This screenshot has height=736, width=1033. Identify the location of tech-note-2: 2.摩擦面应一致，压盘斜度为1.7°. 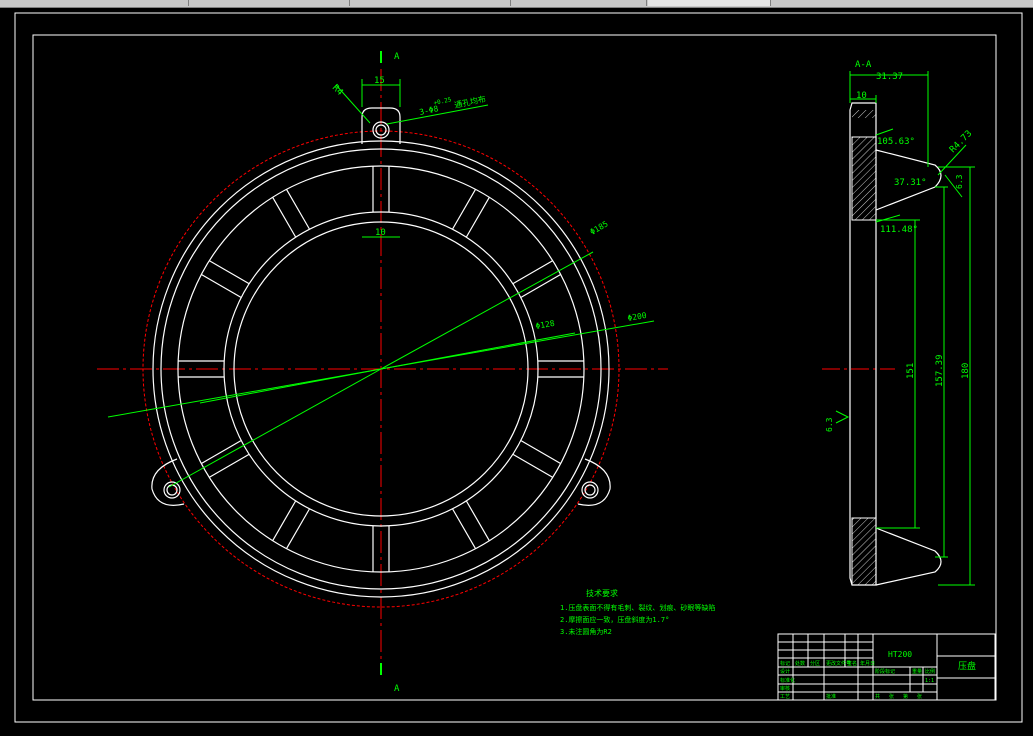
(614, 619).